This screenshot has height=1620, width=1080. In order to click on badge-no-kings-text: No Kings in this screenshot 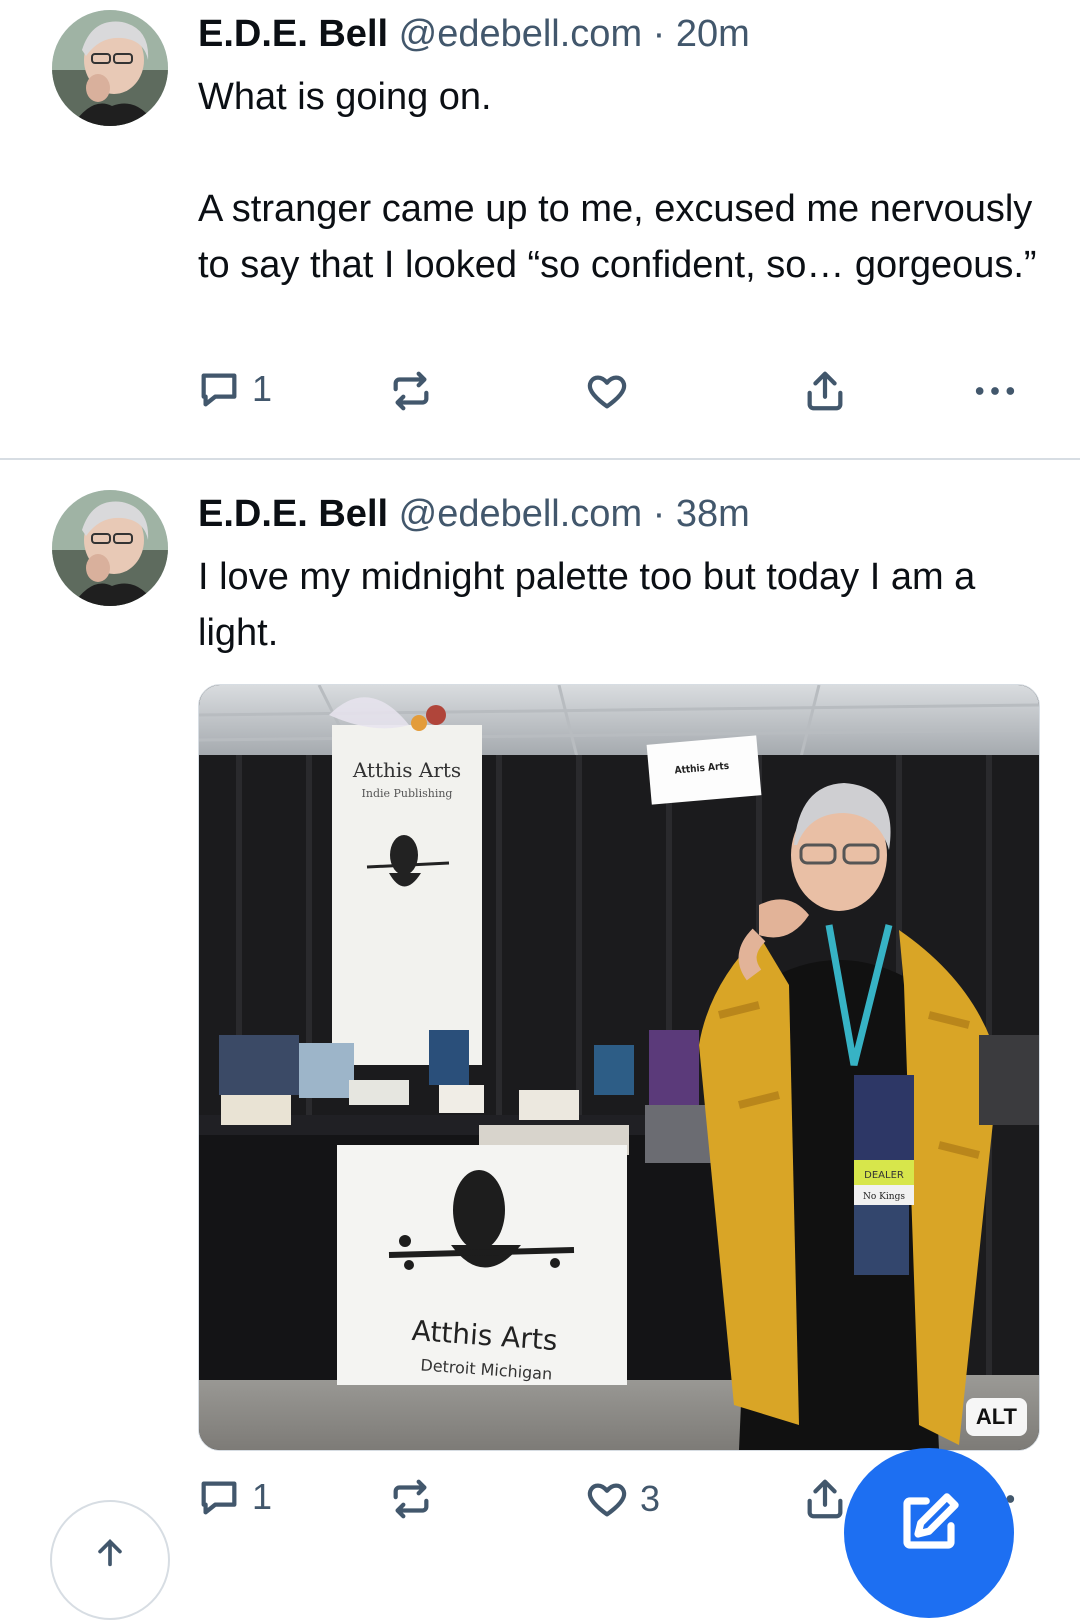, I will do `click(884, 1197)`.